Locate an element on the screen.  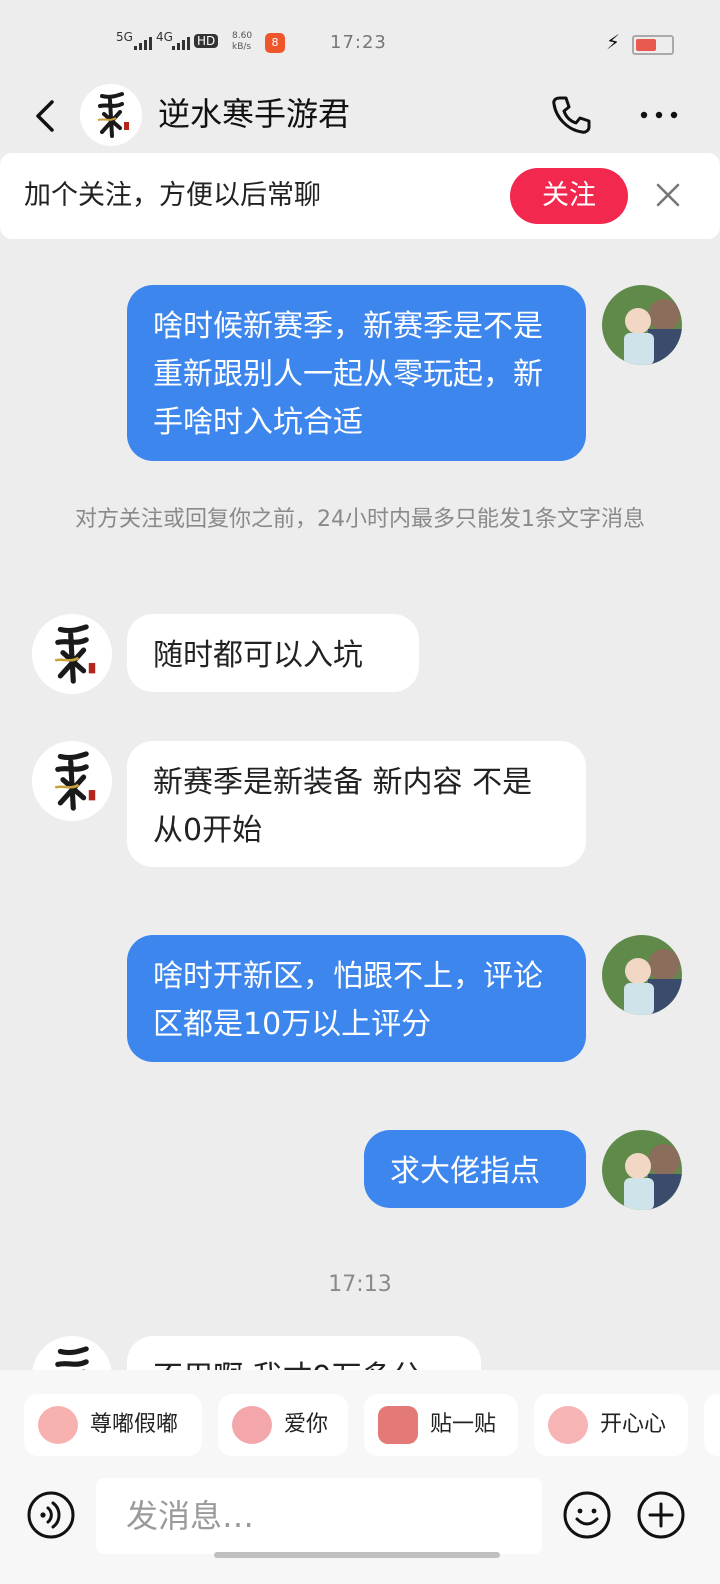
sim1-label: 5G is located at coordinates (124, 37).